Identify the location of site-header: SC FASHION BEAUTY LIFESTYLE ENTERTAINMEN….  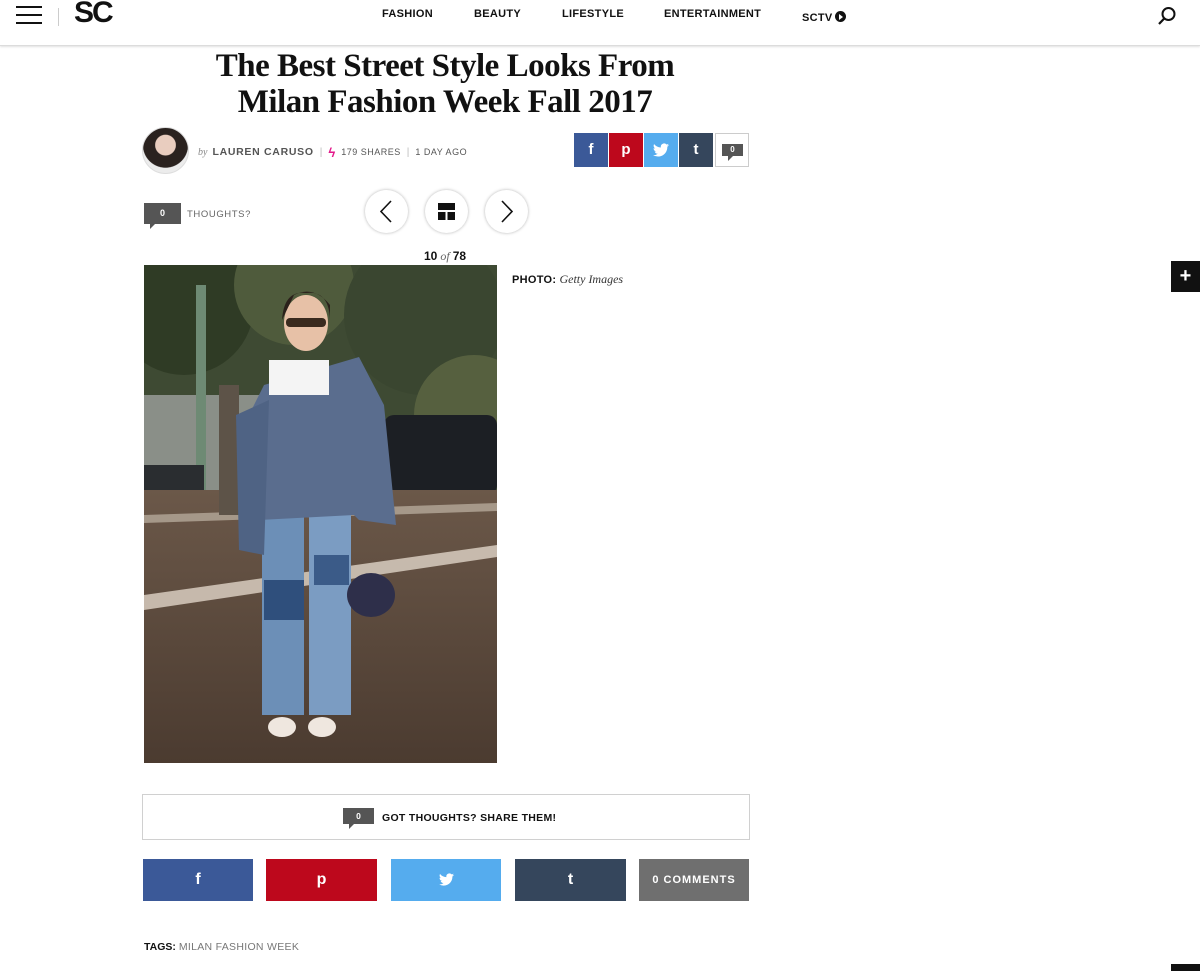
(600, 23).